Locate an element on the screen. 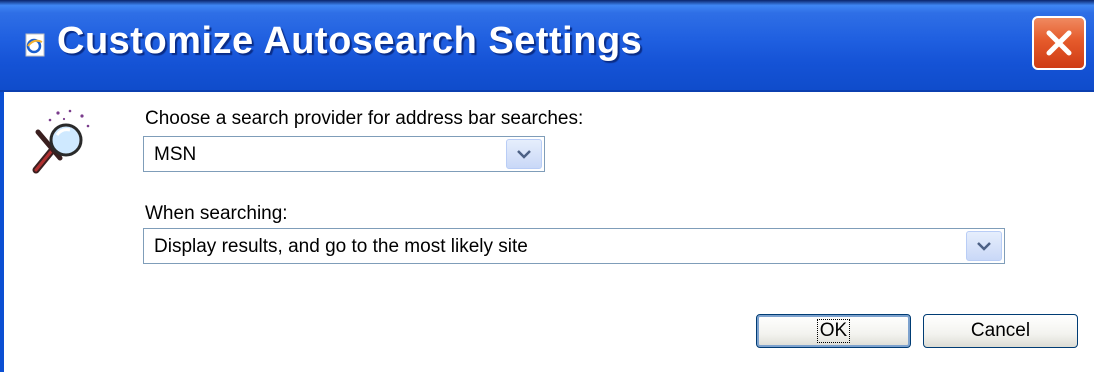 The image size is (1094, 372). when-searching-dropdown-button is located at coordinates (984, 246).